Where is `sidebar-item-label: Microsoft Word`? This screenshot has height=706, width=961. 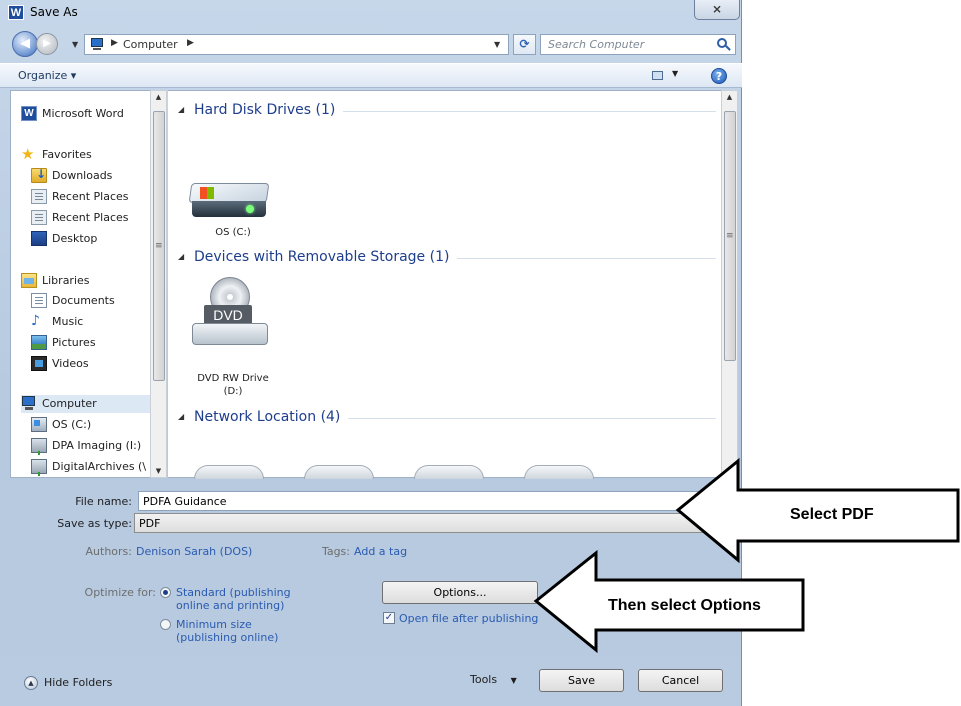
sidebar-item-label: Microsoft Word is located at coordinates (83, 113).